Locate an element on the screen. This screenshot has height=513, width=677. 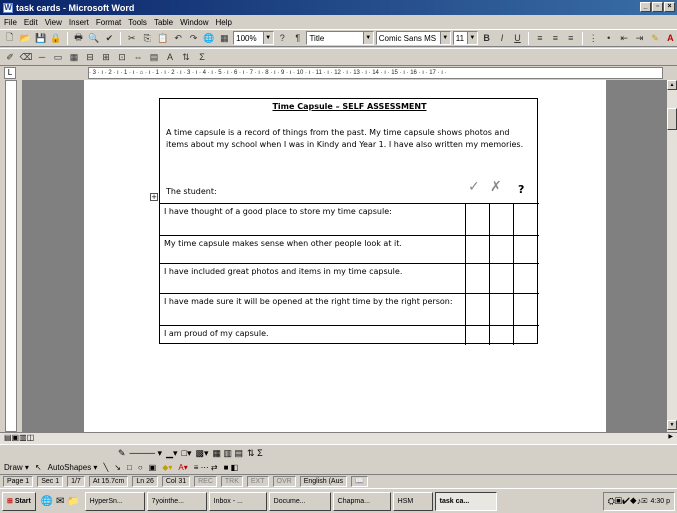
copy-icon: ⎘ is located at coordinates (147, 38).